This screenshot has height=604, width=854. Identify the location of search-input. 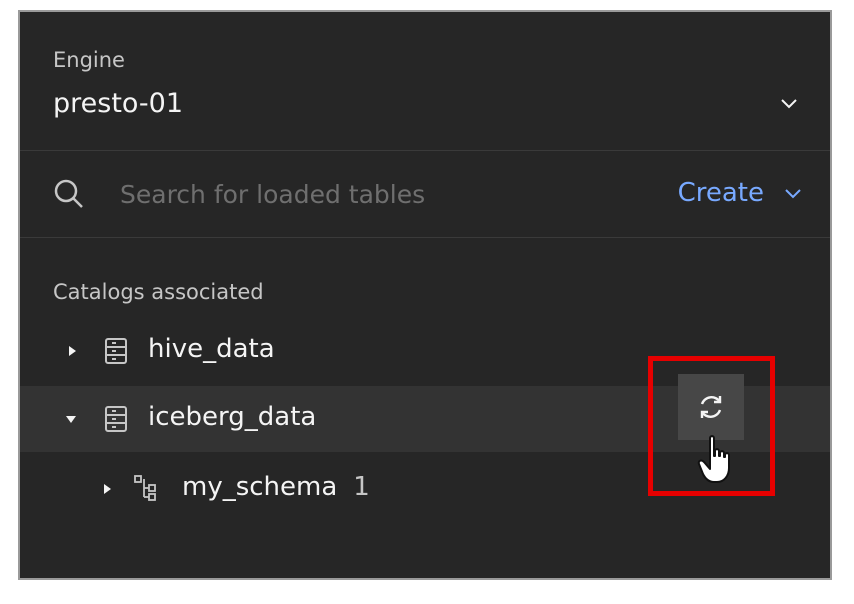
(360, 194).